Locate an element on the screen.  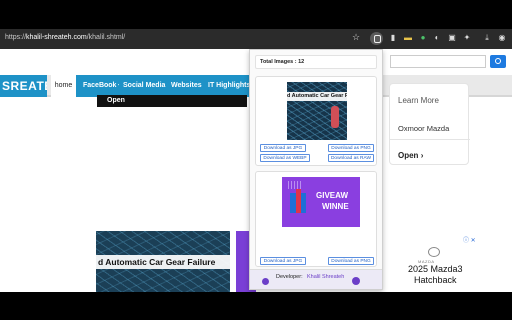
download-raw-button: Download as RAW is located at coordinates (351, 158).